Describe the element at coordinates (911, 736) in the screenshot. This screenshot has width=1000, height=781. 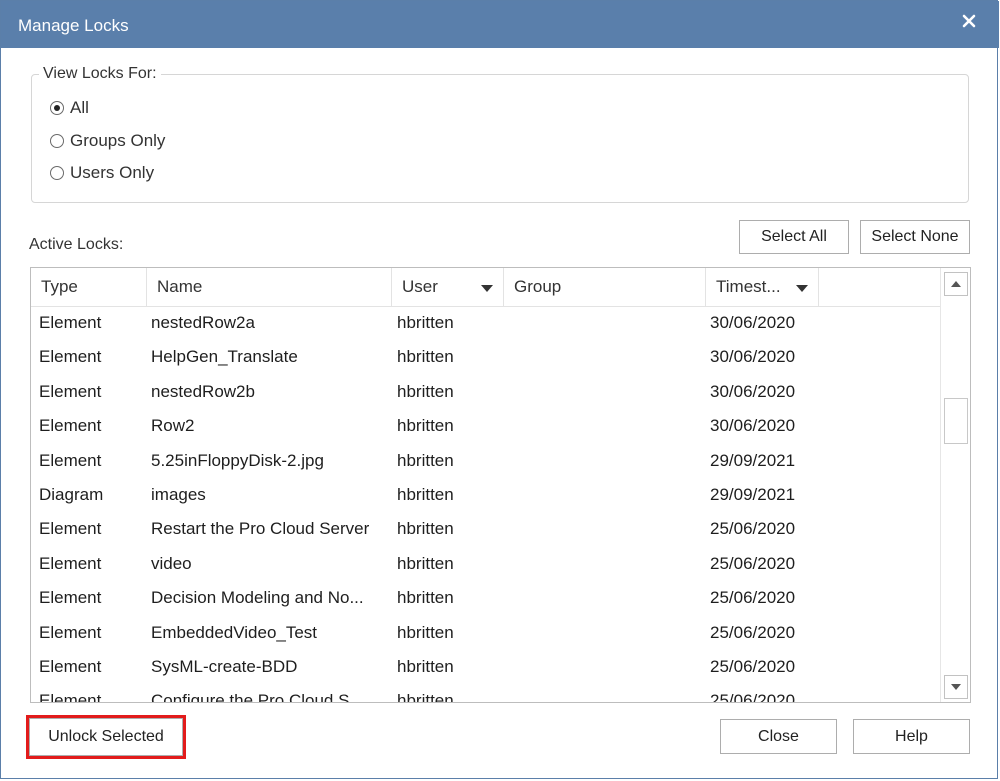
I see `help-button: Help` at that location.